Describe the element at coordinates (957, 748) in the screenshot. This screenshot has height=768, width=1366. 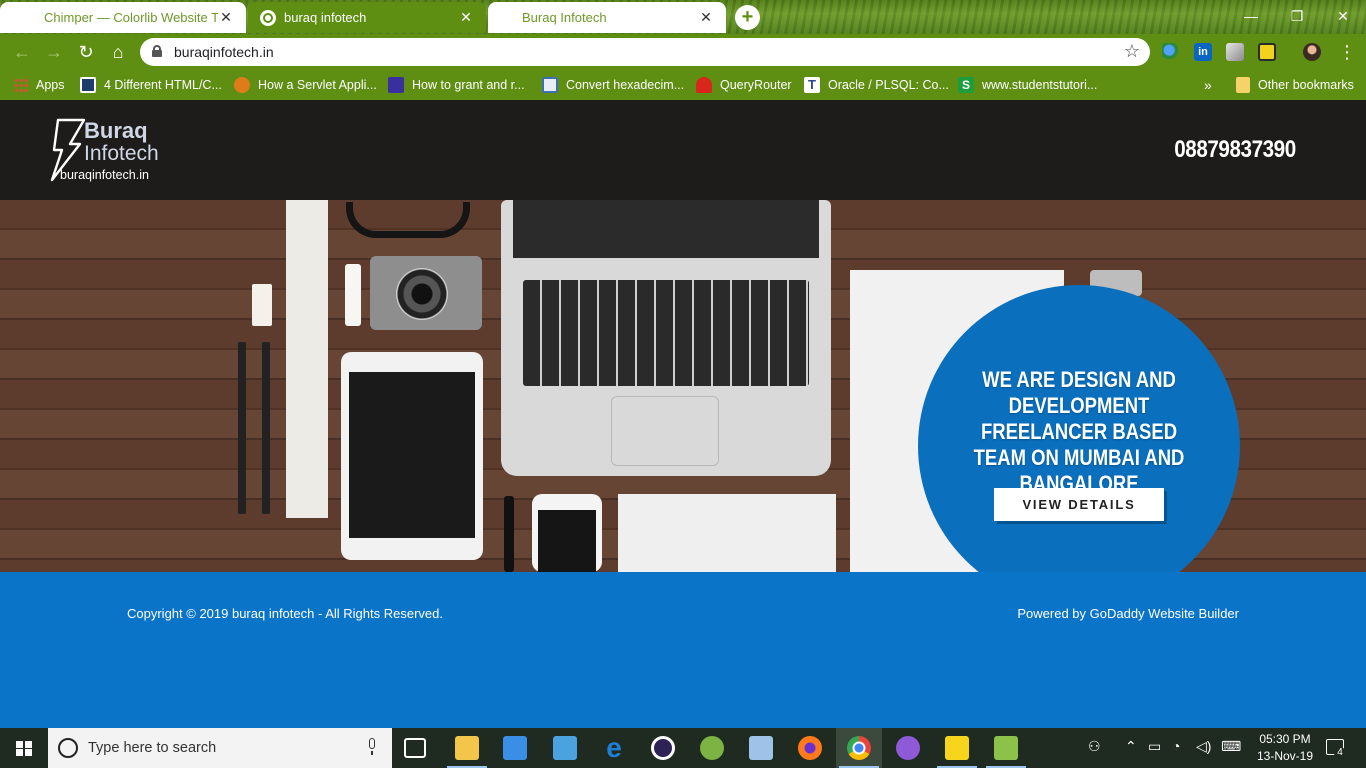
I see `sticky-notes-icon` at that location.